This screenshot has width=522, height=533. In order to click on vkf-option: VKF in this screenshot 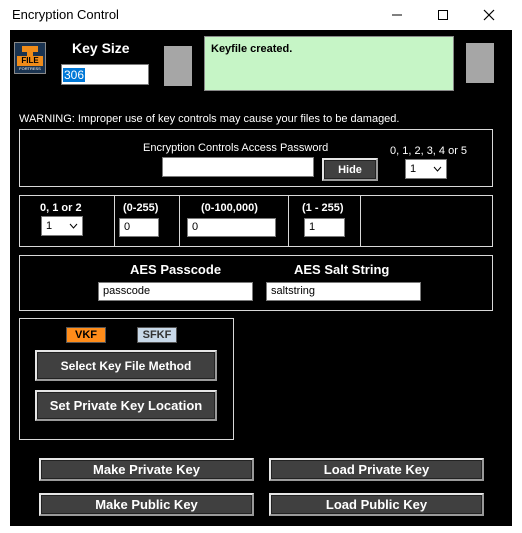, I will do `click(86, 335)`.